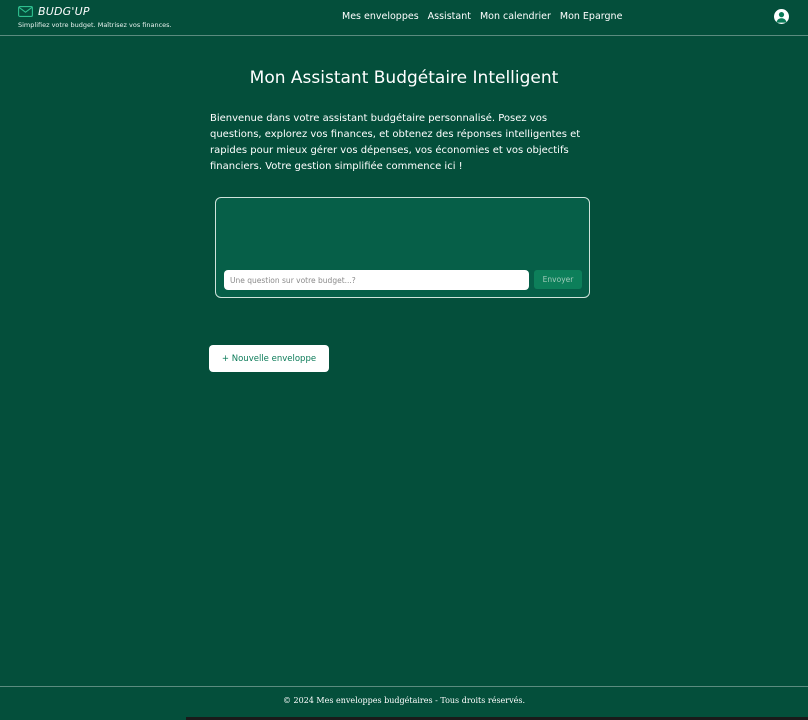 The image size is (808, 720). I want to click on user-silhouette-icon, so click(781, 17).